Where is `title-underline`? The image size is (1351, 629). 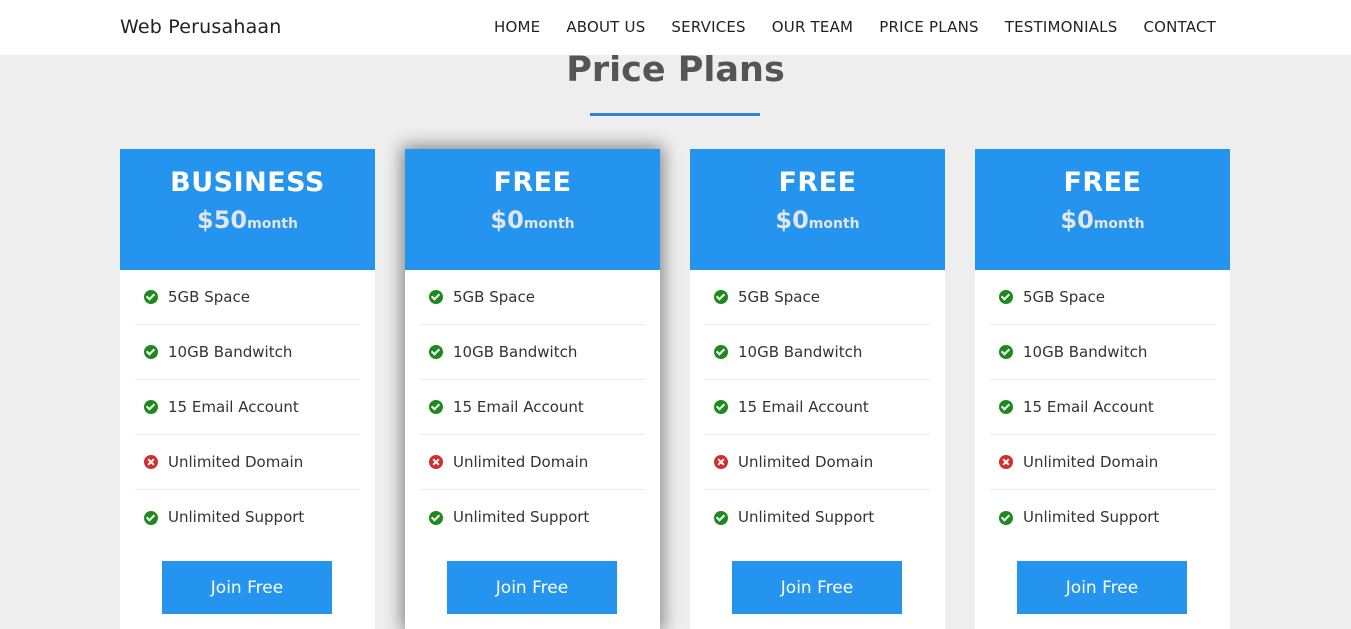 title-underline is located at coordinates (675, 114).